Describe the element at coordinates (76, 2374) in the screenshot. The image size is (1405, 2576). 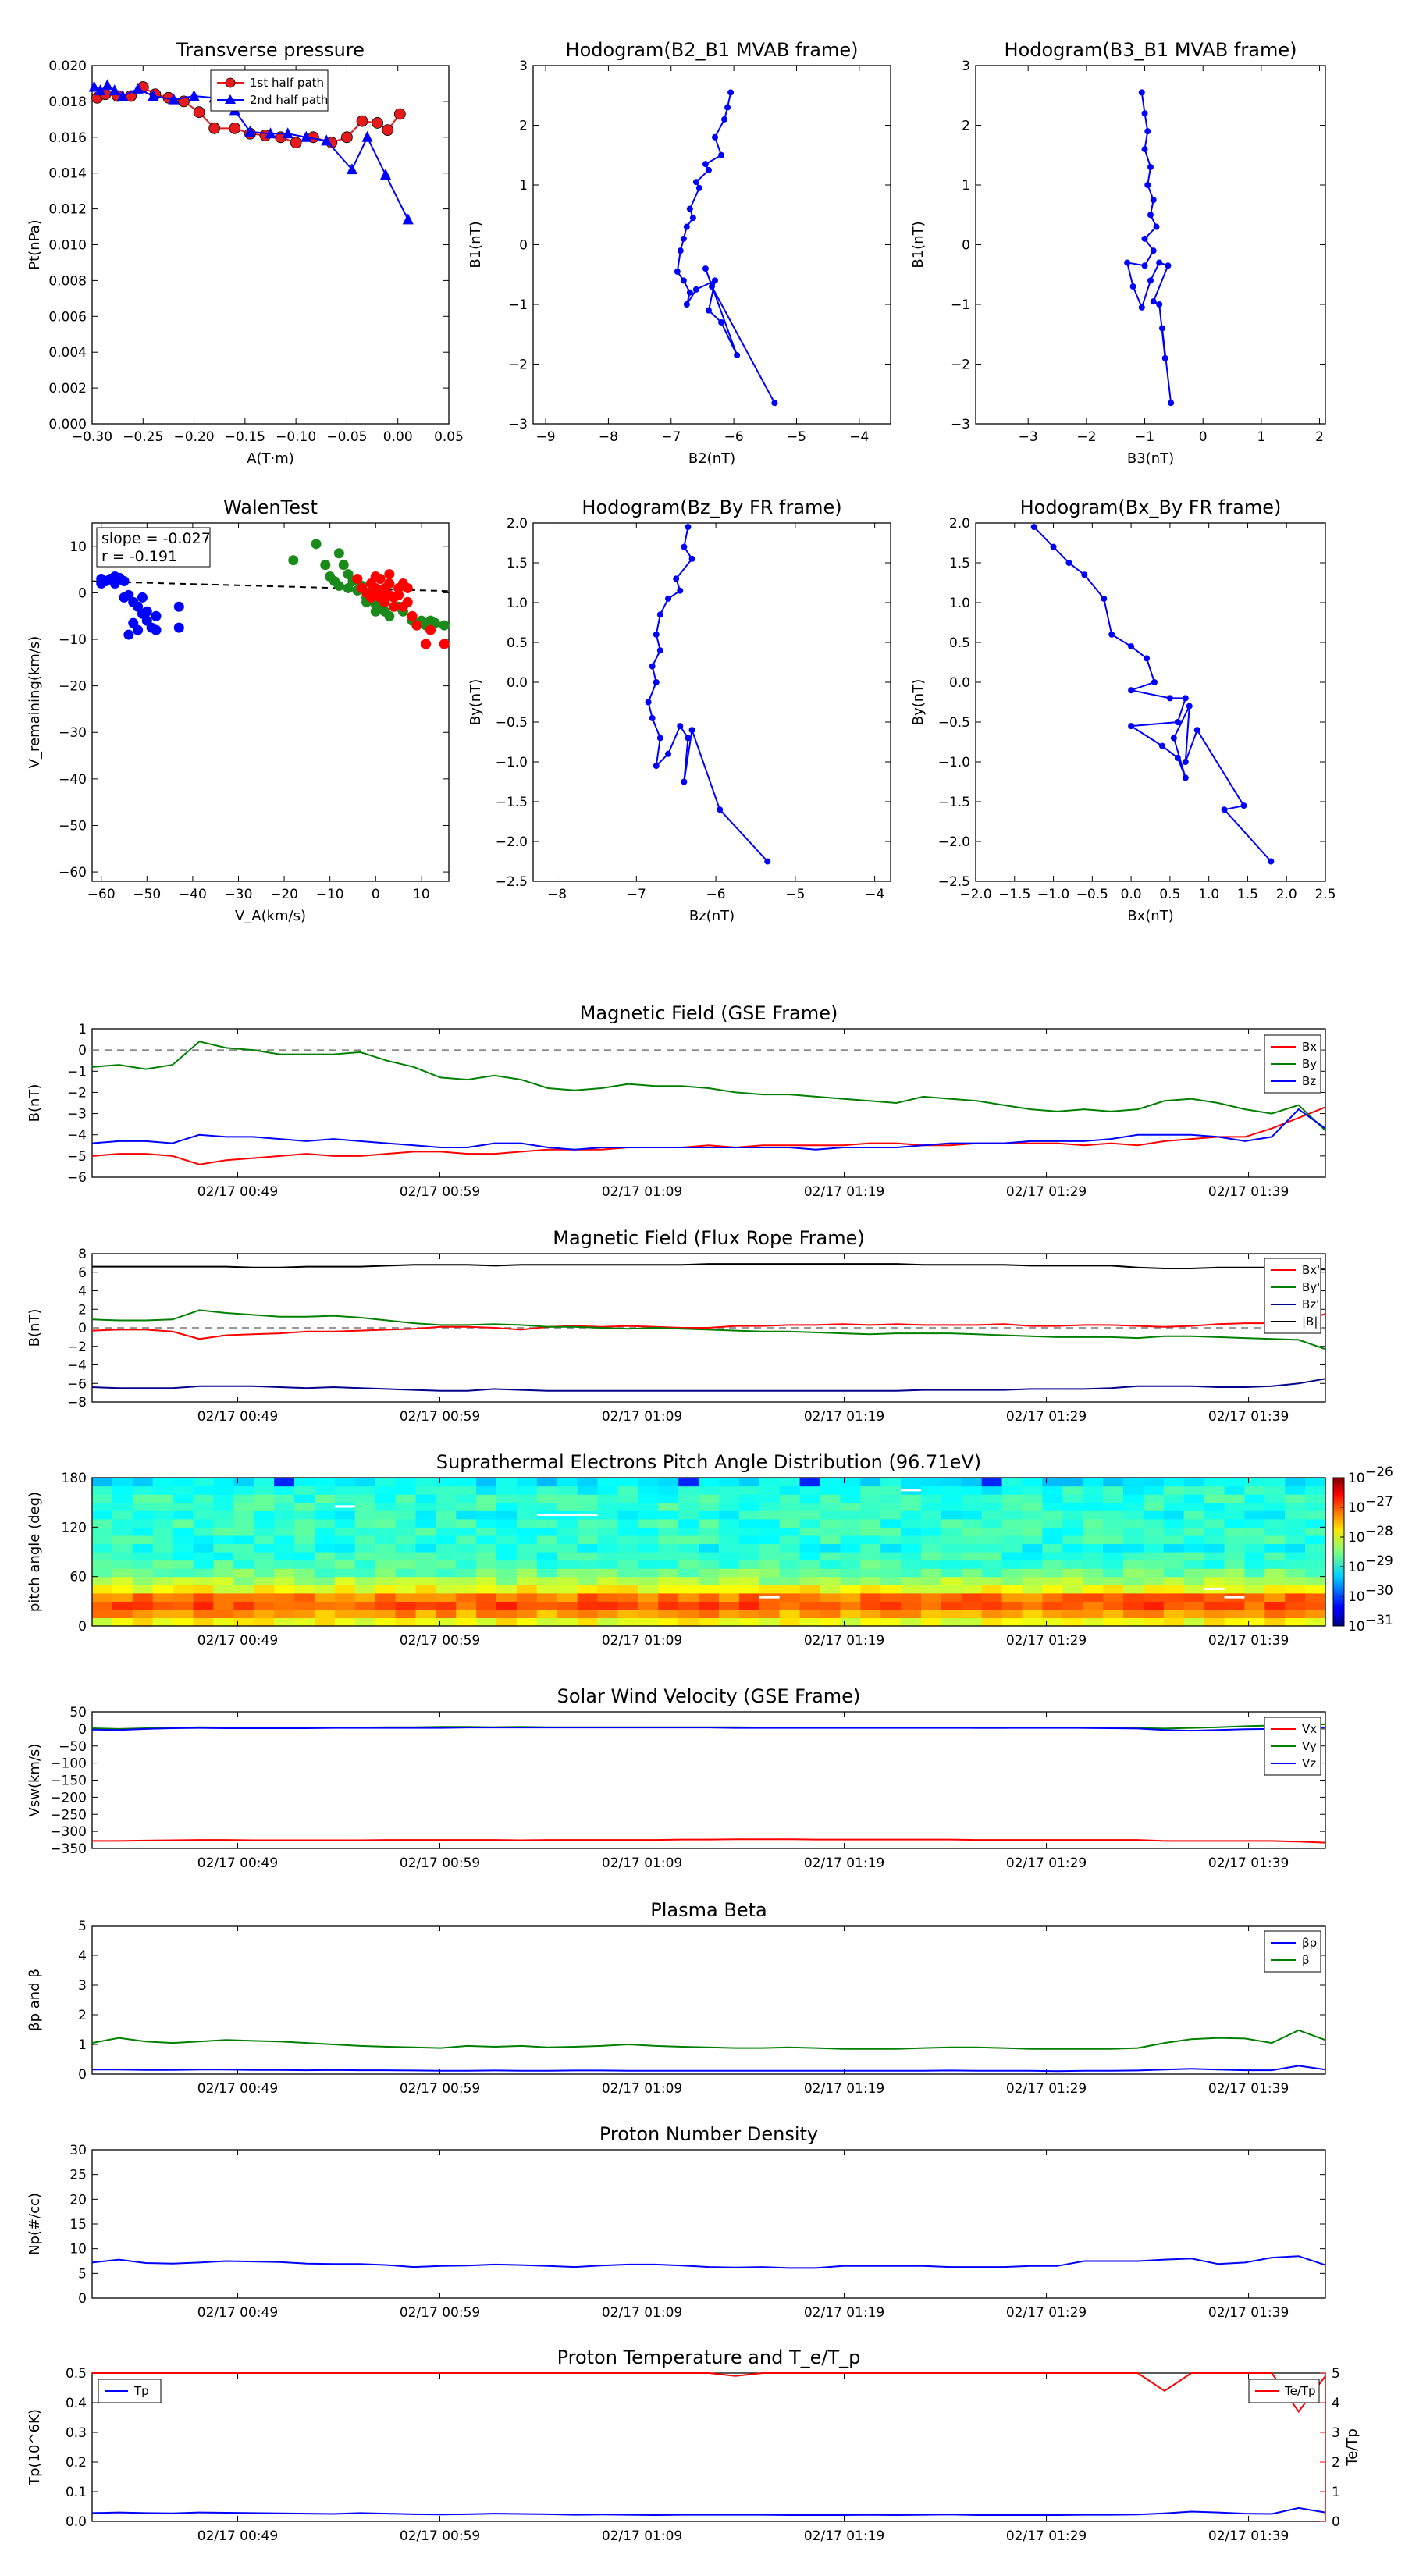
I see `tp-ytick-label: 0.5` at that location.